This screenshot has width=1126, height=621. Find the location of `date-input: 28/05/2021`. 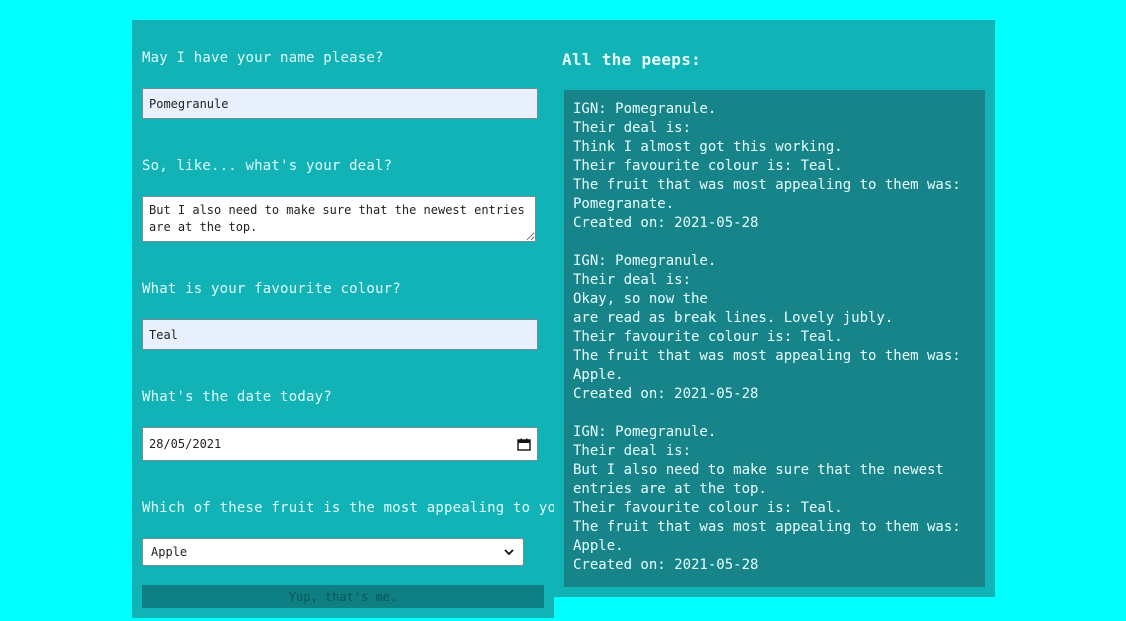

date-input: 28/05/2021 is located at coordinates (340, 444).